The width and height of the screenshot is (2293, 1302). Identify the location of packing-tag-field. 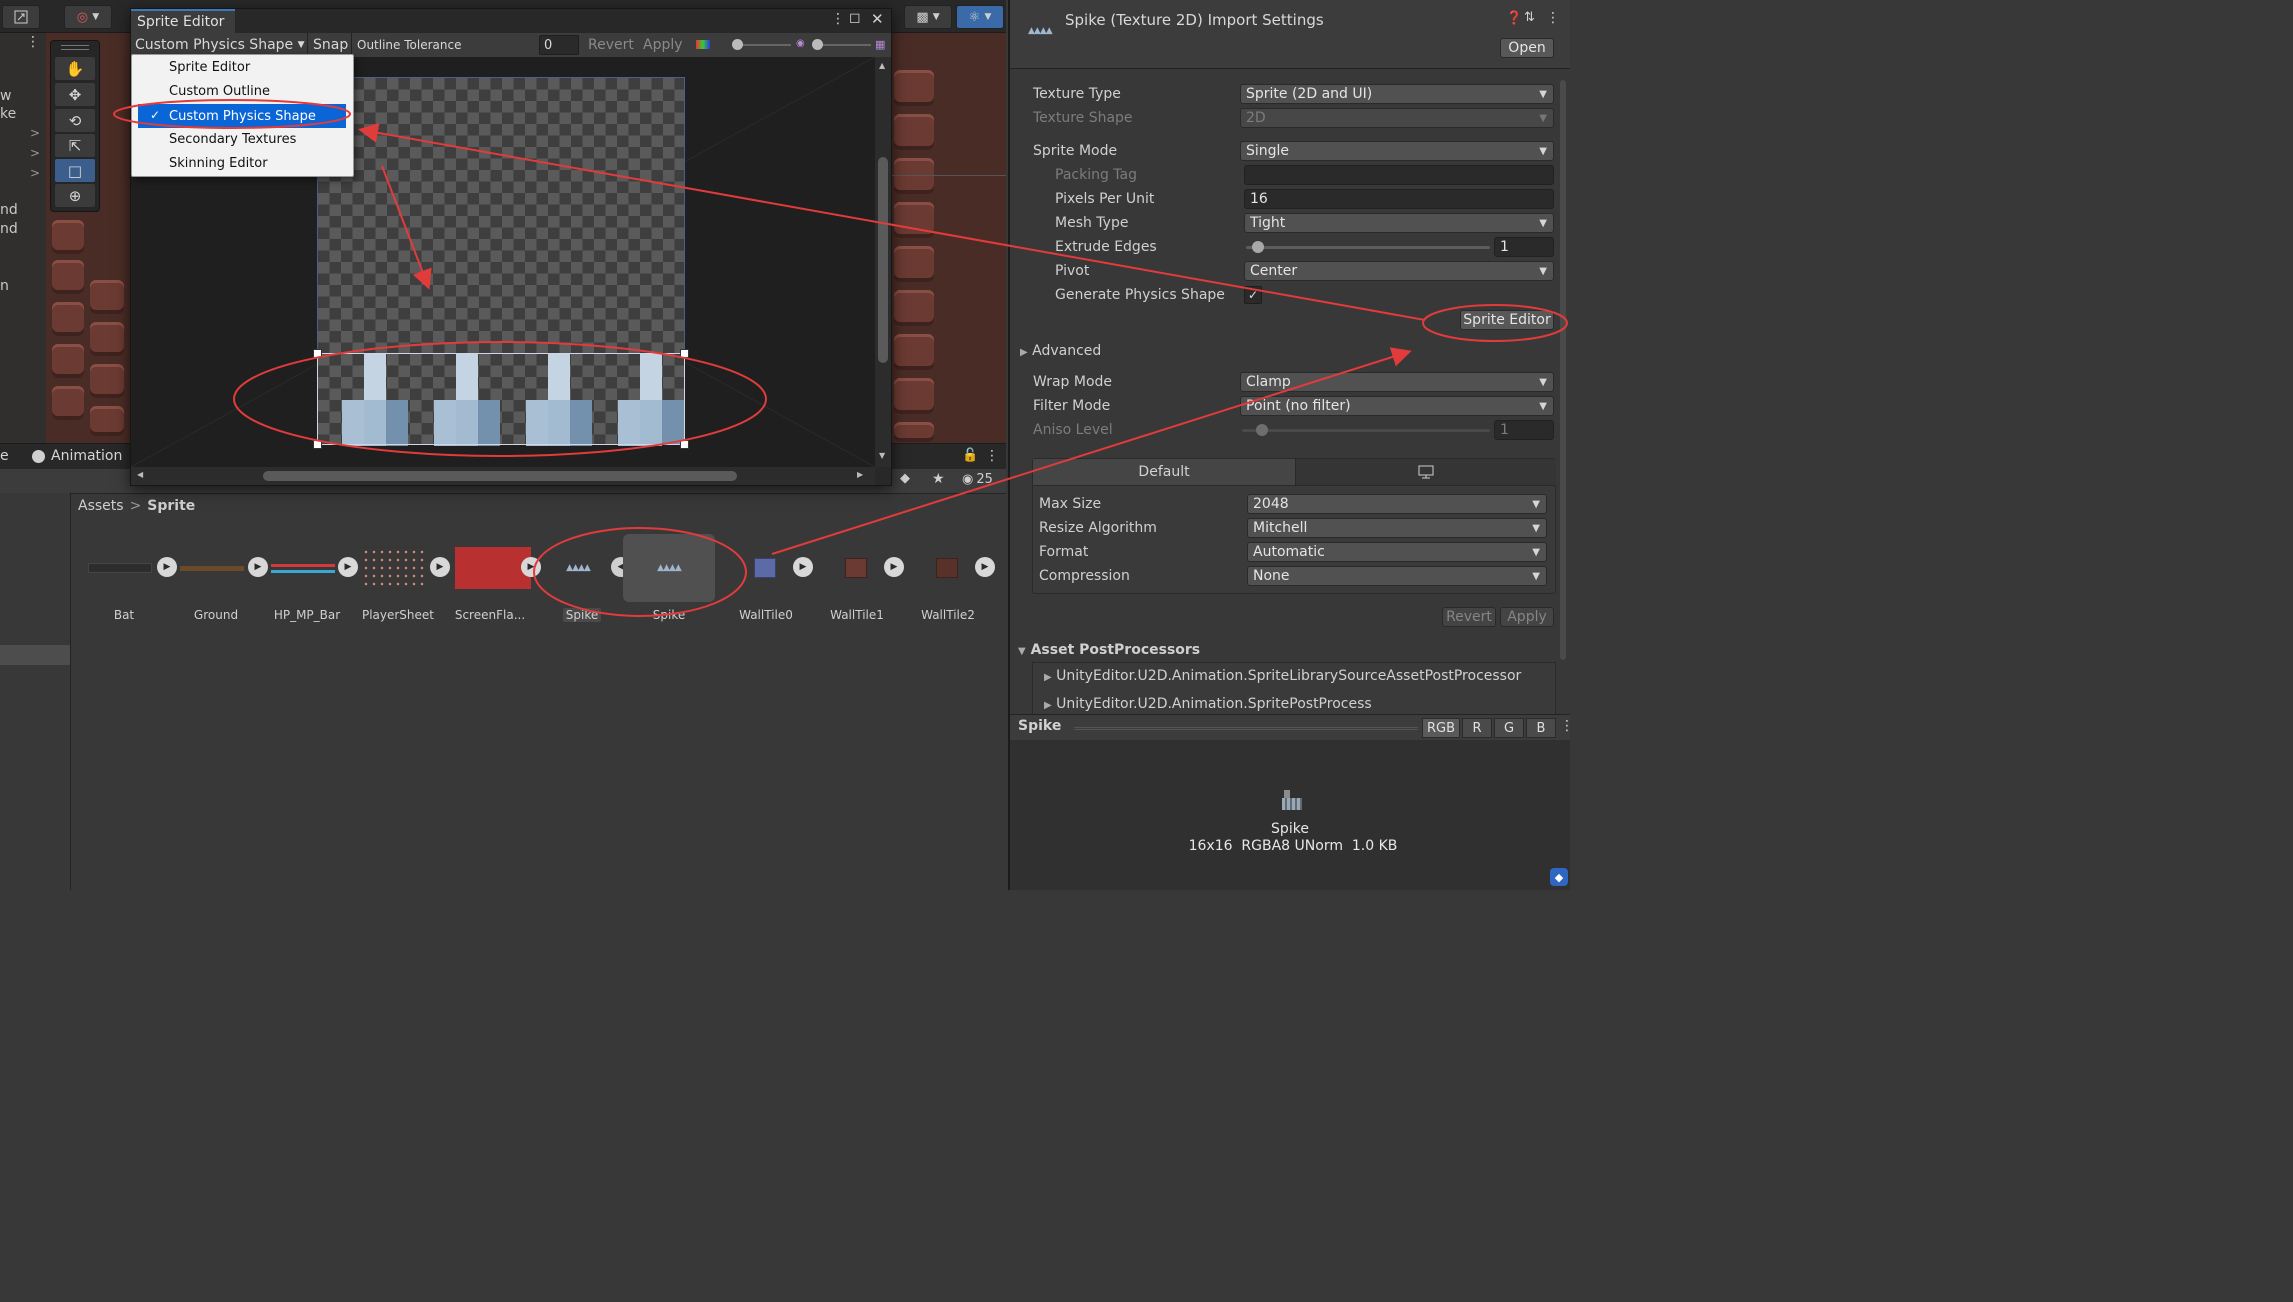
(1399, 175).